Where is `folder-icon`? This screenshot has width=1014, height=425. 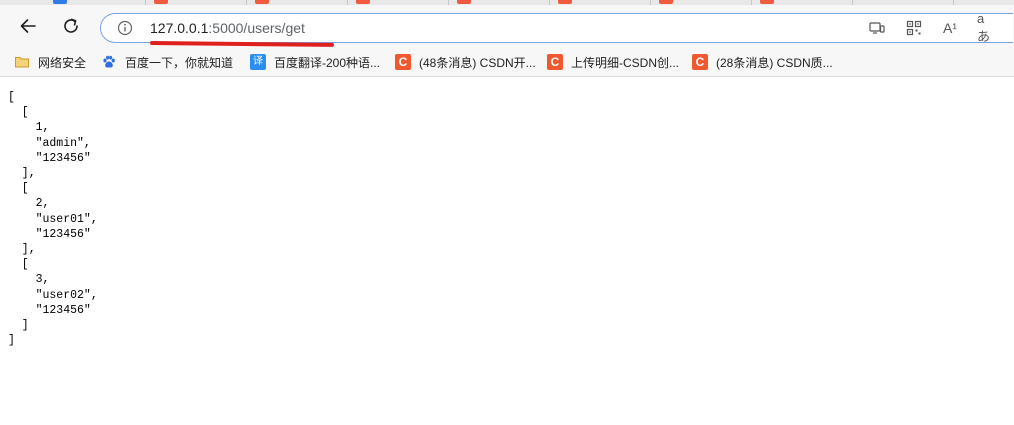 folder-icon is located at coordinates (22, 62).